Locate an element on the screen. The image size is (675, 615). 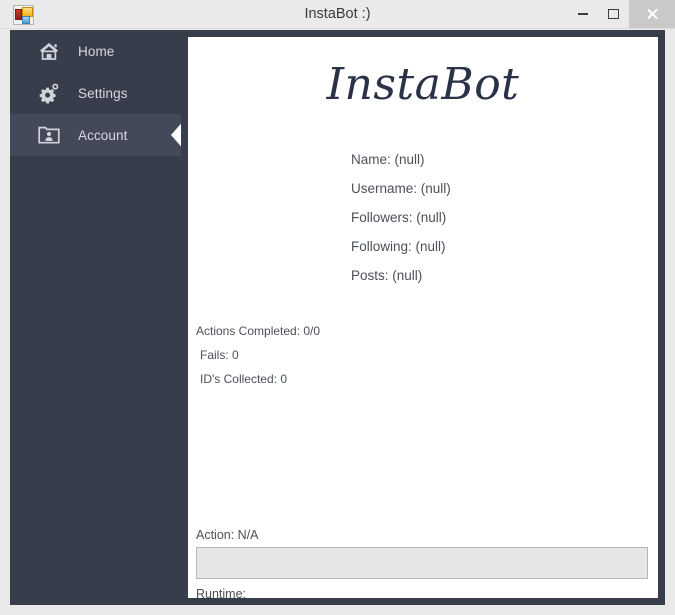
profile-posts-row: Posts: (null) is located at coordinates (387, 275).